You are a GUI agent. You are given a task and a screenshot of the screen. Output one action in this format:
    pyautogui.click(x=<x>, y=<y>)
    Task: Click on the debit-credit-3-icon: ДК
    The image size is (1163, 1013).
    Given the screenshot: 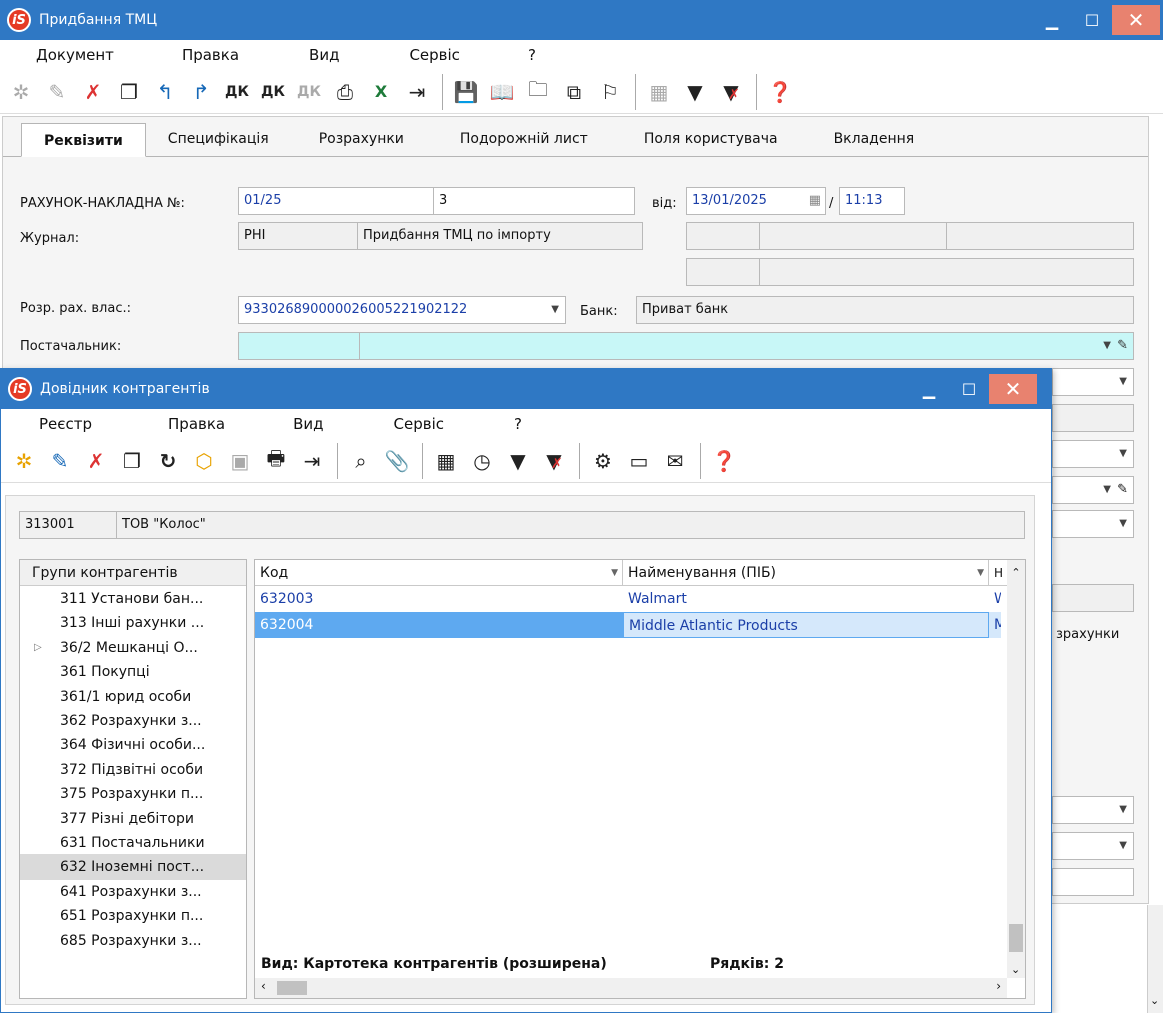 What is the action you would take?
    pyautogui.click(x=309, y=92)
    